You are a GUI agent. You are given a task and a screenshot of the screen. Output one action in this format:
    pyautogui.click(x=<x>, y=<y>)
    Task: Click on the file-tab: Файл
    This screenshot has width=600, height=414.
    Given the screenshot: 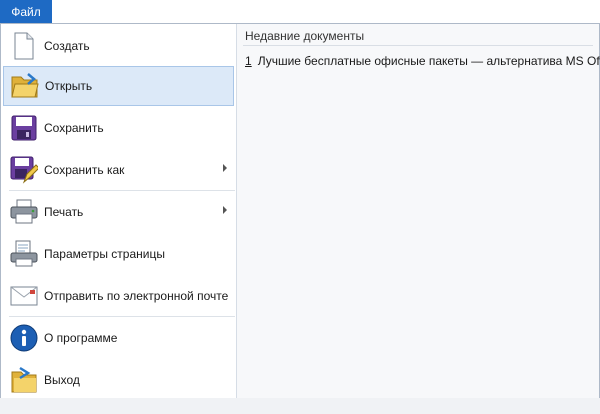 What is the action you would take?
    pyautogui.click(x=26, y=11)
    